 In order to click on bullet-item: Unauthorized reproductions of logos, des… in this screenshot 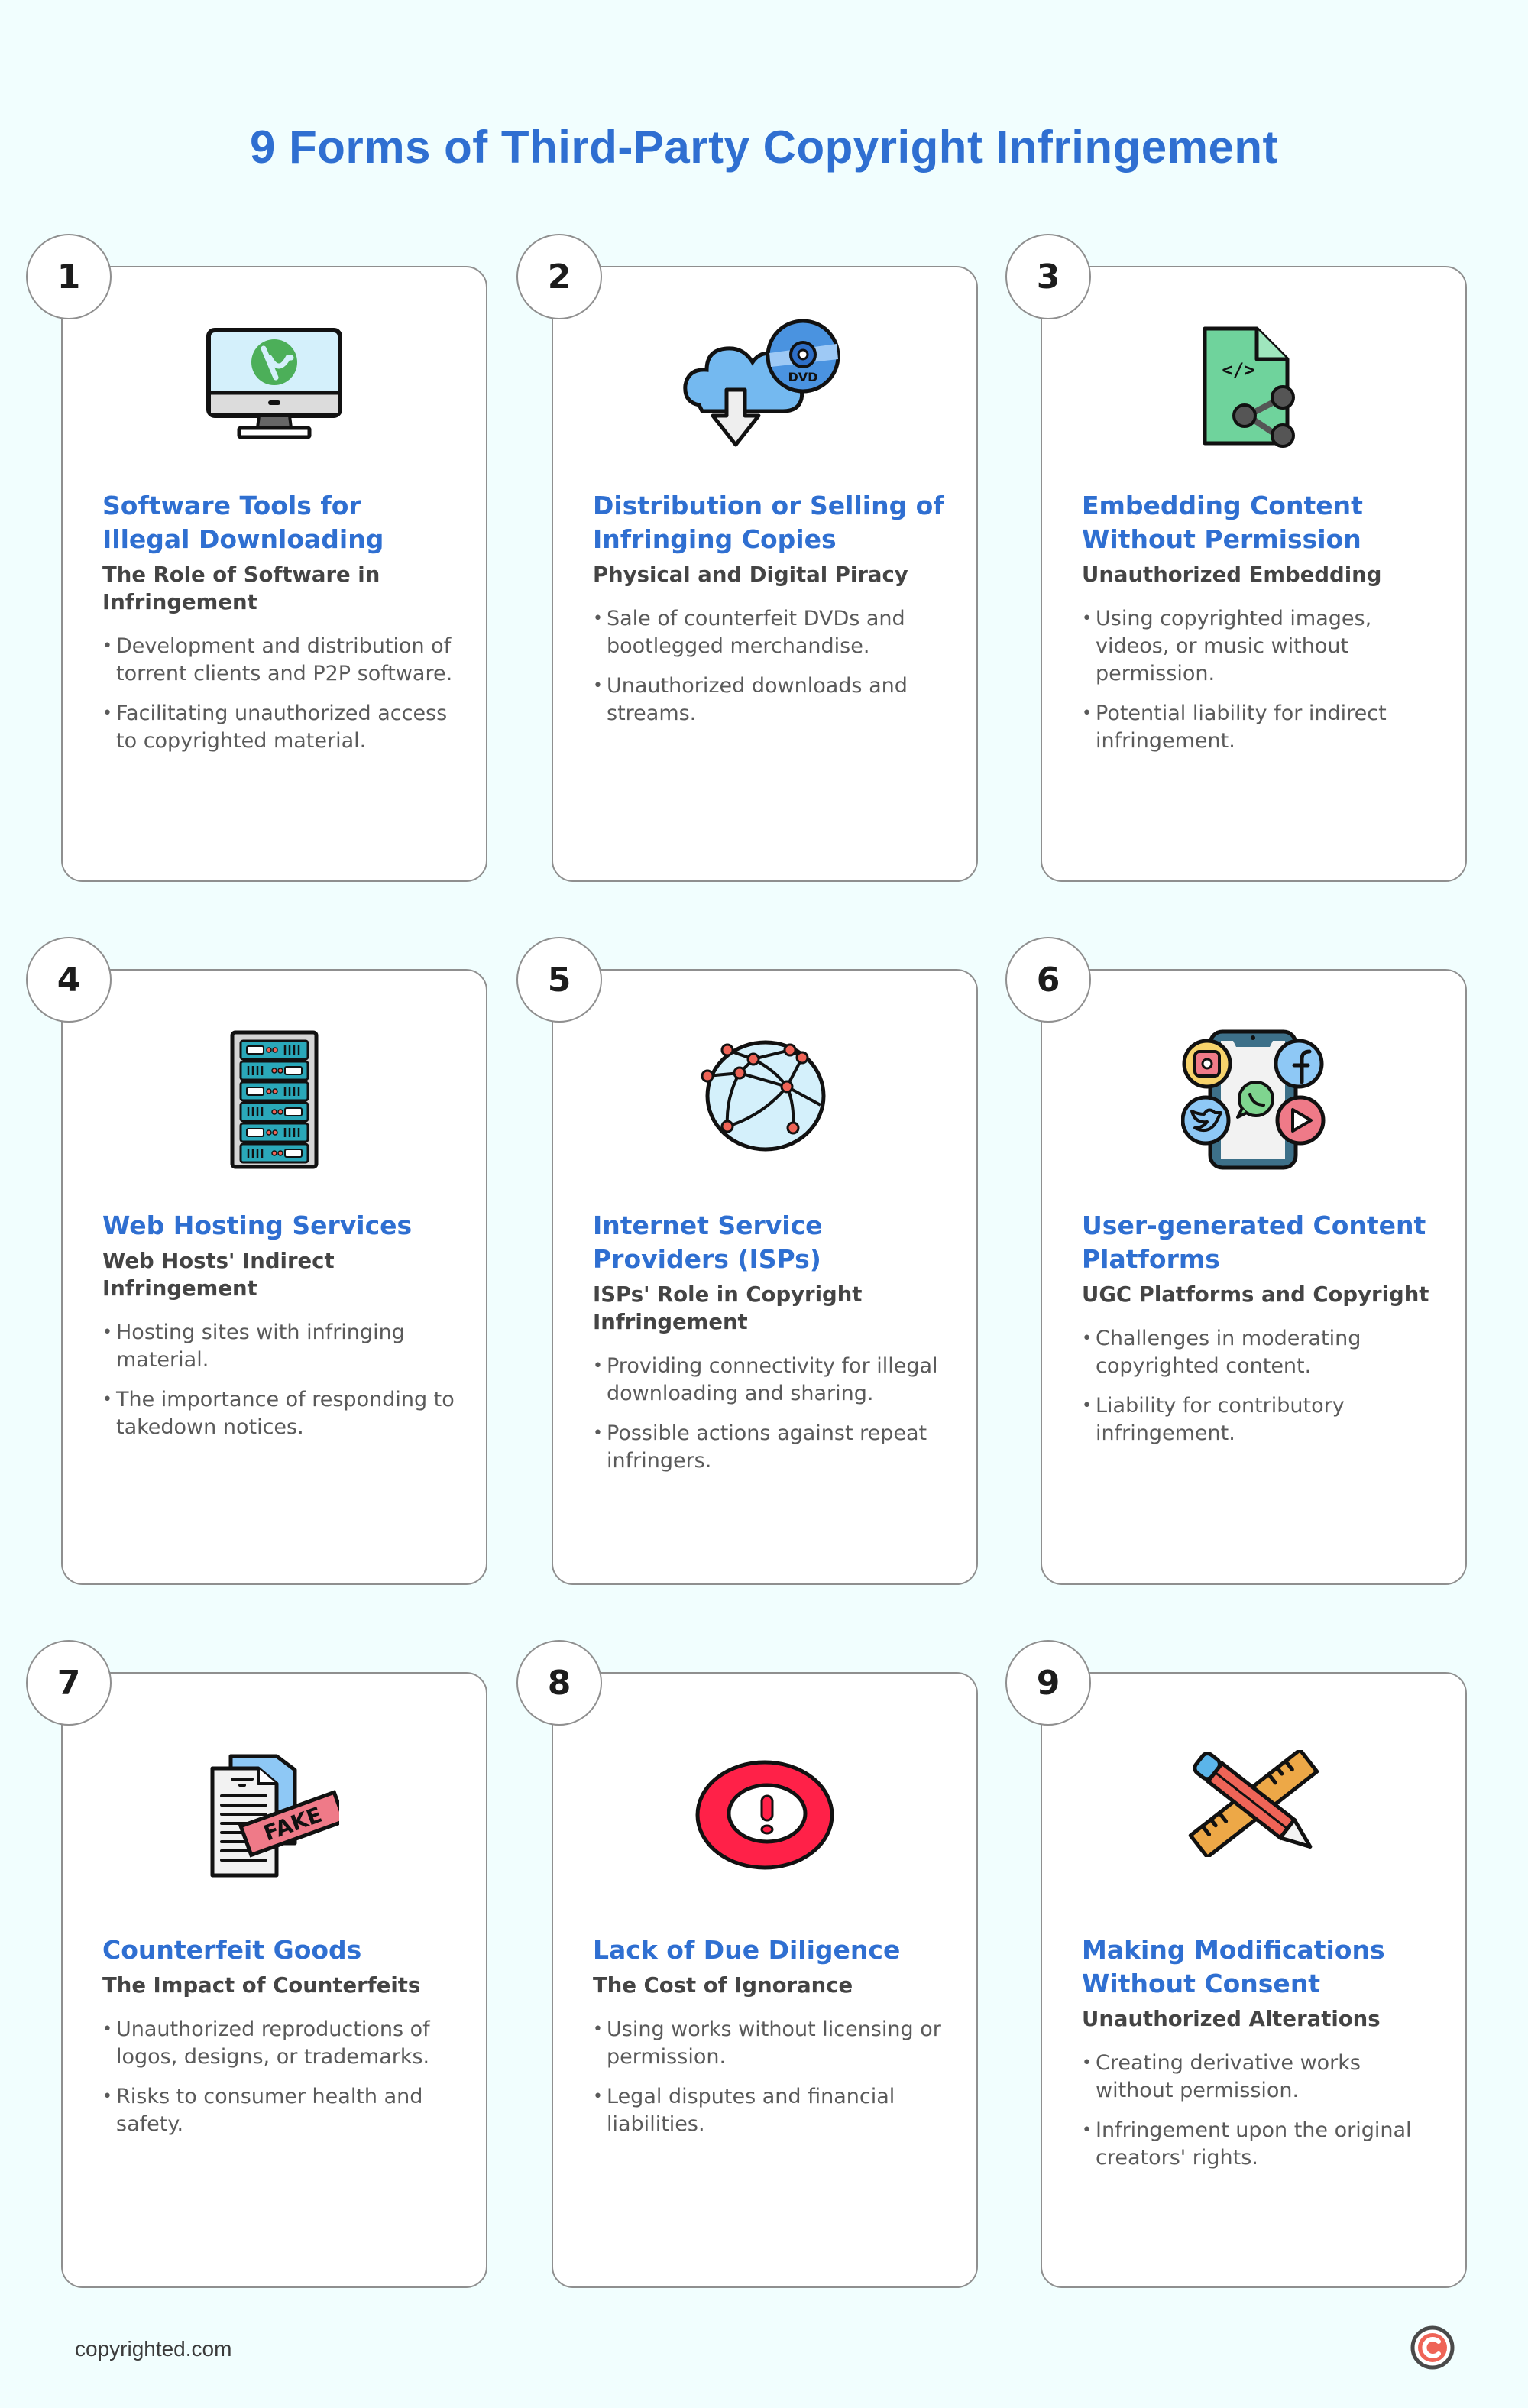, I will do `click(278, 2043)`.